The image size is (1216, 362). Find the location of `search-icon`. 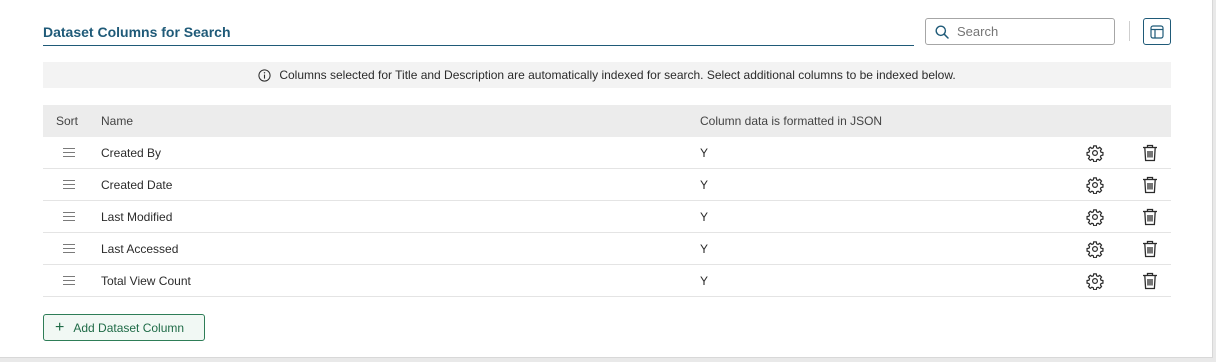

search-icon is located at coordinates (942, 32).